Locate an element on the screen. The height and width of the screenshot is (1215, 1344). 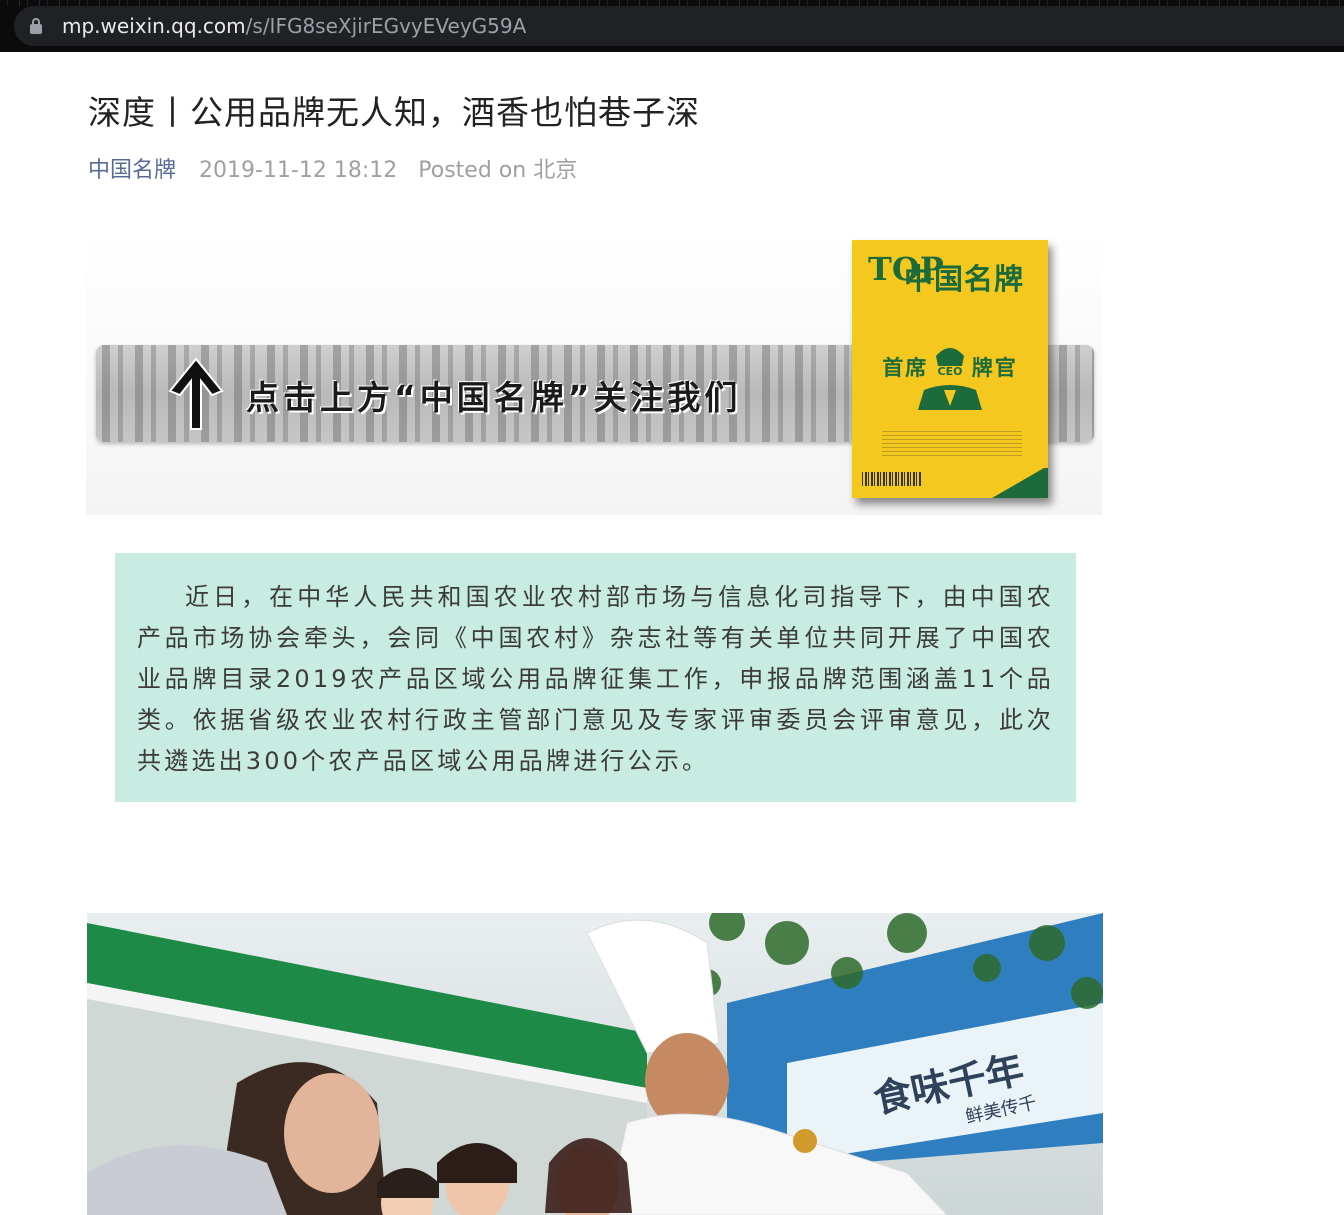
publish-time: 2019-11-12 18:12 is located at coordinates (298, 170).